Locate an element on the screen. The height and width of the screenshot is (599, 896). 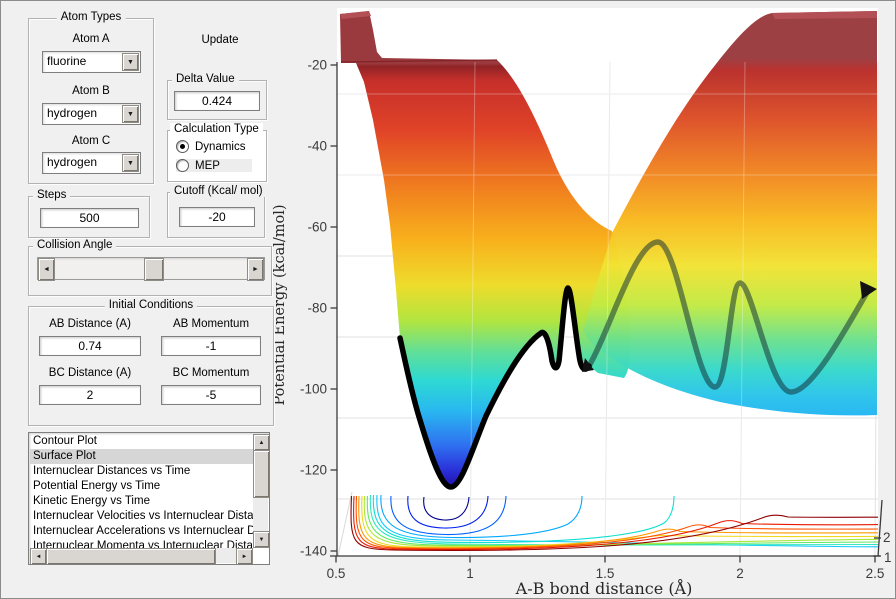
steps-title: Steps is located at coordinates (52, 195).